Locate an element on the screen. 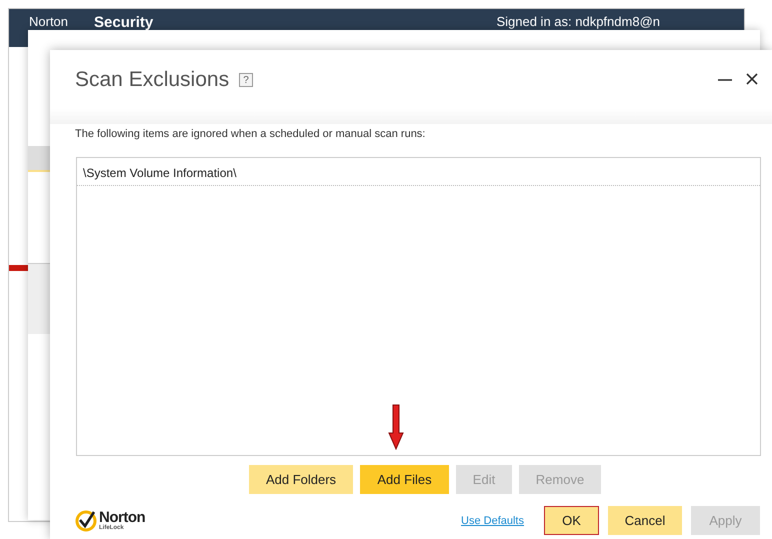 Image resolution: width=772 pixels, height=539 pixels. arrow-icon is located at coordinates (396, 427).